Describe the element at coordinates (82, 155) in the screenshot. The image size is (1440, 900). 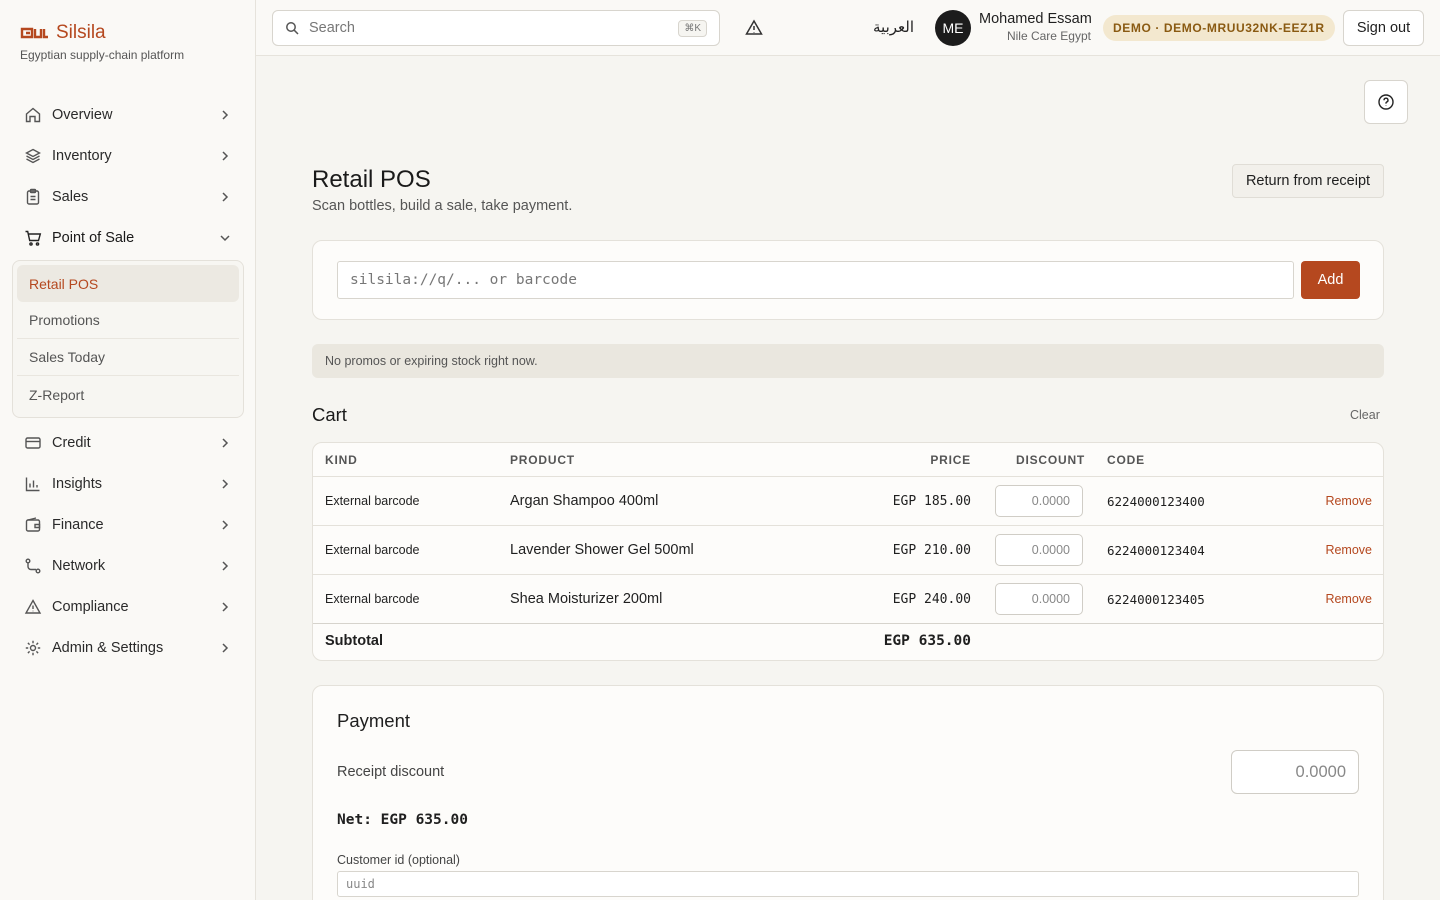
I see `sidebar-item-label: Inventory` at that location.